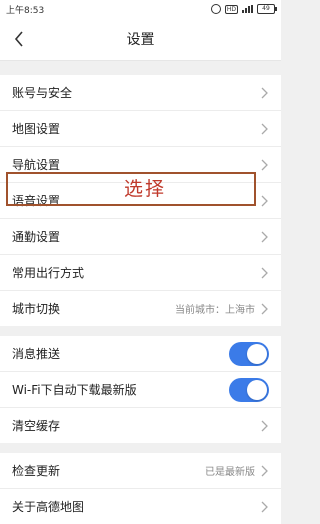 The height and width of the screenshot is (524, 320). I want to click on row-travel-mode: 常用出行方式, so click(140, 273).